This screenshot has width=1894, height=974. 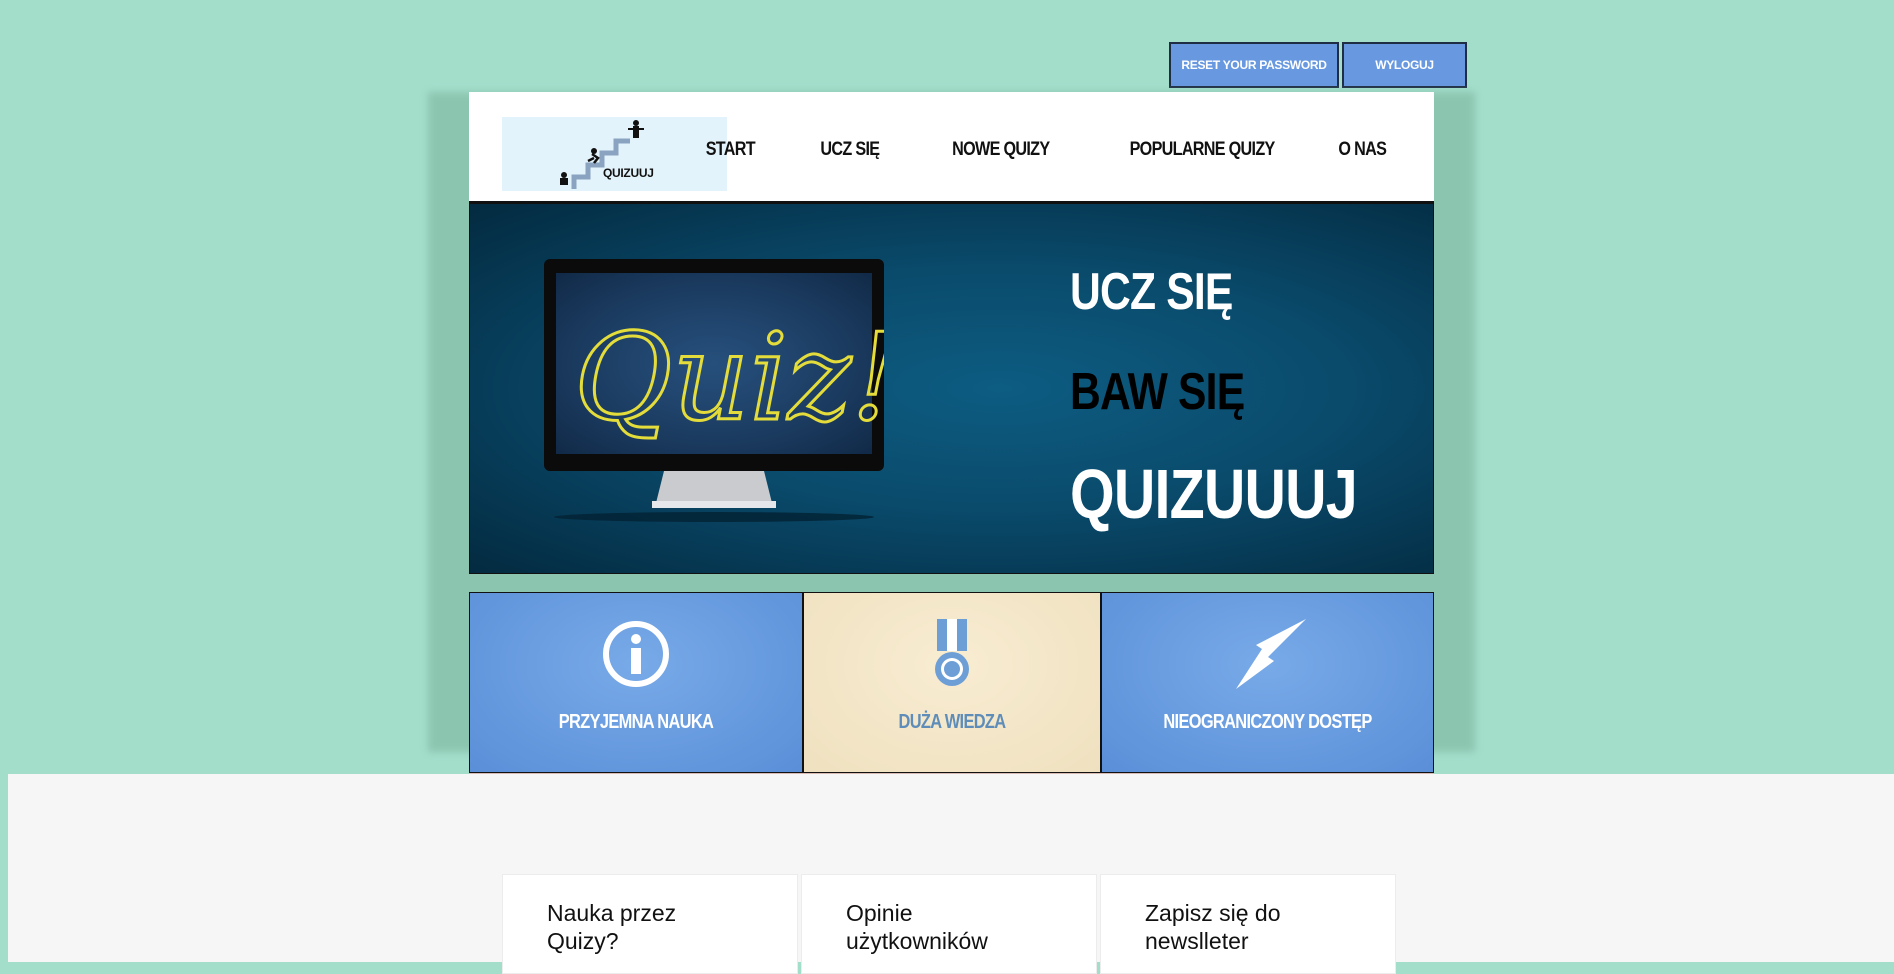 I want to click on card-title: Zapisz się do newslleter, so click(x=1213, y=927).